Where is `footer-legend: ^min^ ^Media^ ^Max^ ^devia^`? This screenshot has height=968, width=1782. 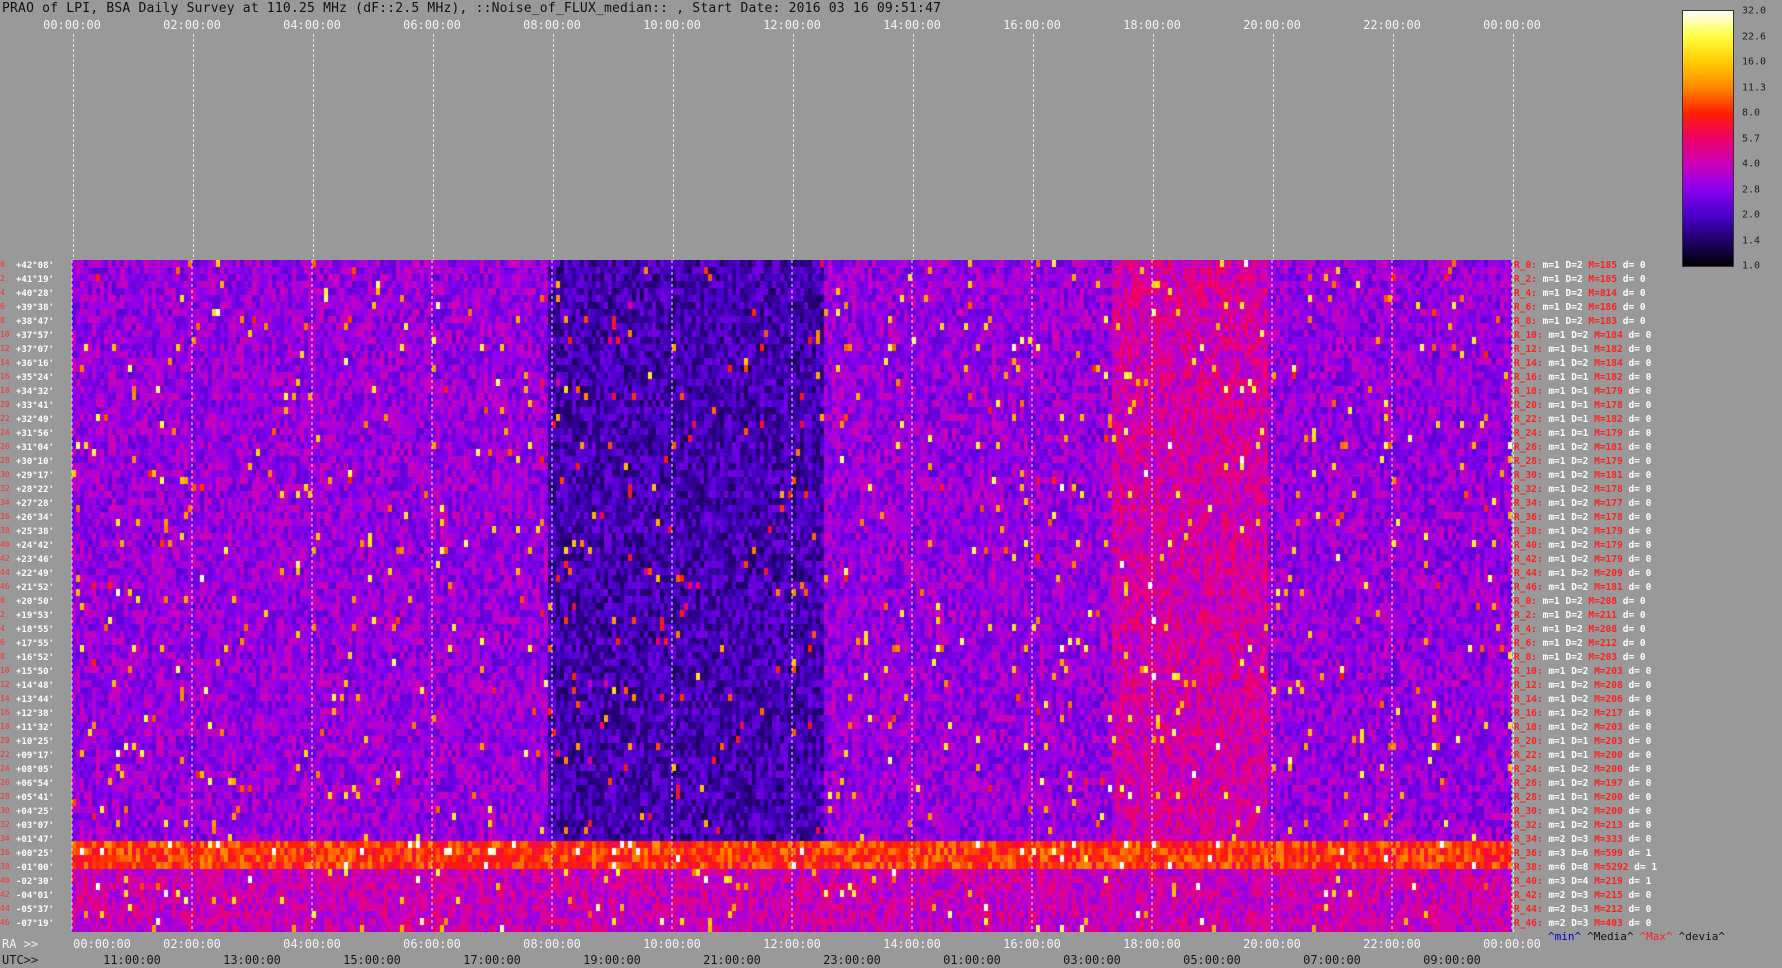
footer-legend: ^min^ ^Media^ ^Max^ ^devia^ is located at coordinates (1639, 936).